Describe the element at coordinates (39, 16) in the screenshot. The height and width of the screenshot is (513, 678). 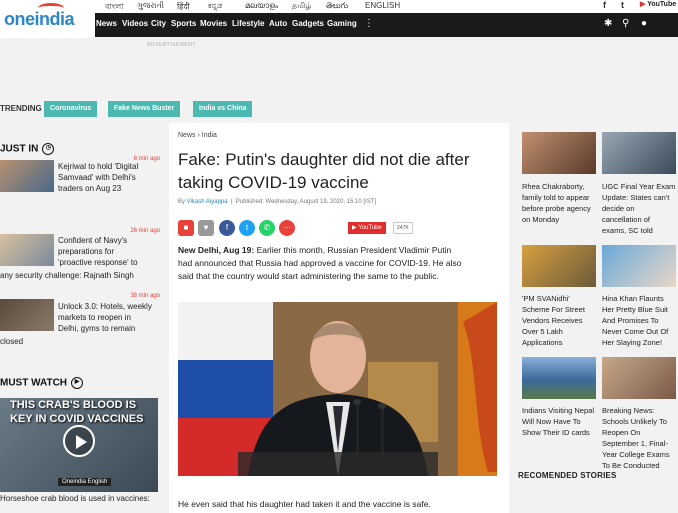
I see `site-logo: oneindia` at that location.